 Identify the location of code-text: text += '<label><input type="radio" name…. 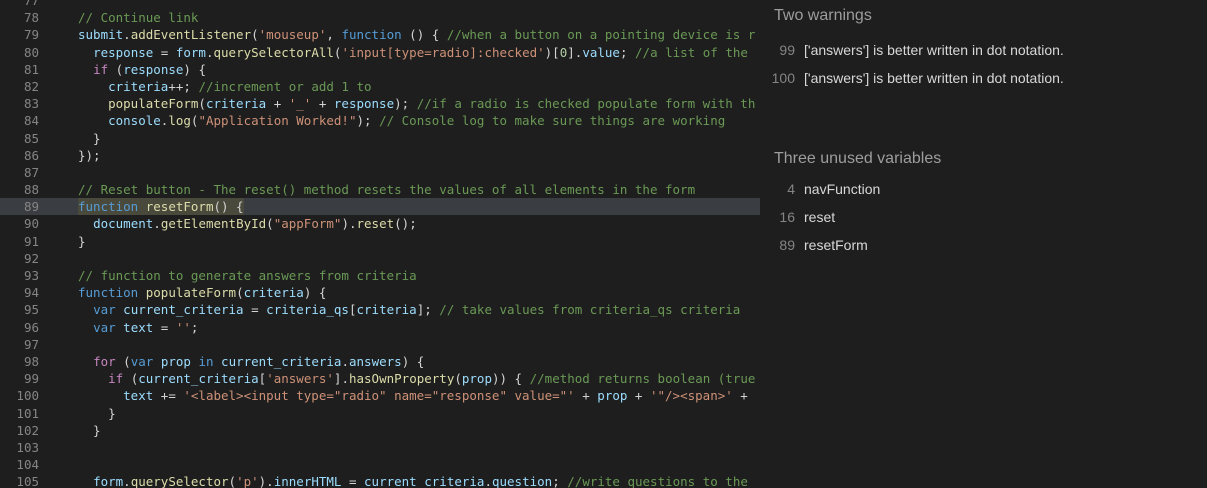
(439, 396).